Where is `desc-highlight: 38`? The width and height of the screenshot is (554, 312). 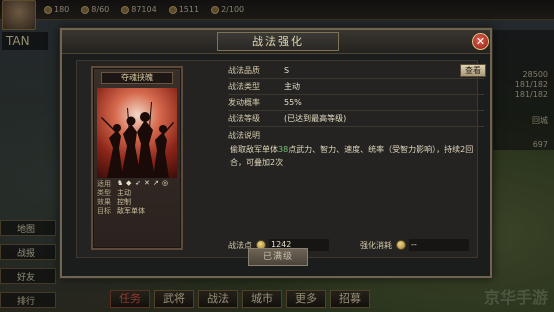 desc-highlight: 38 is located at coordinates (283, 149).